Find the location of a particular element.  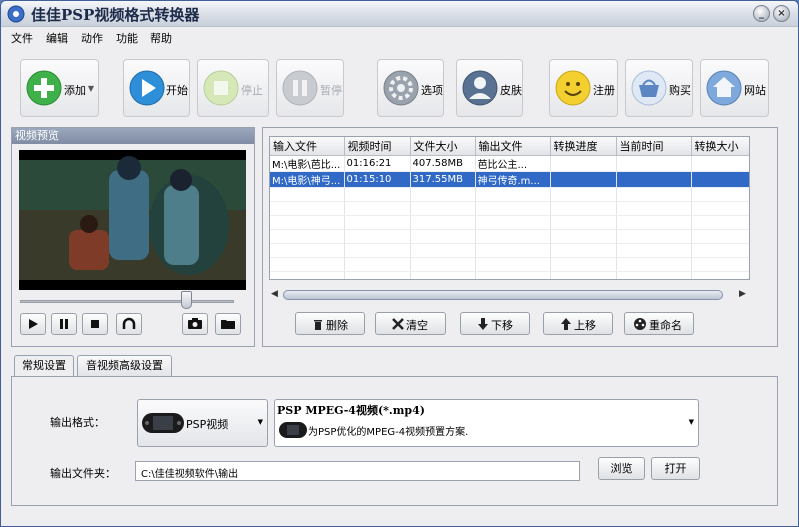

output-format-label: 输出格式： is located at coordinates (77, 422).